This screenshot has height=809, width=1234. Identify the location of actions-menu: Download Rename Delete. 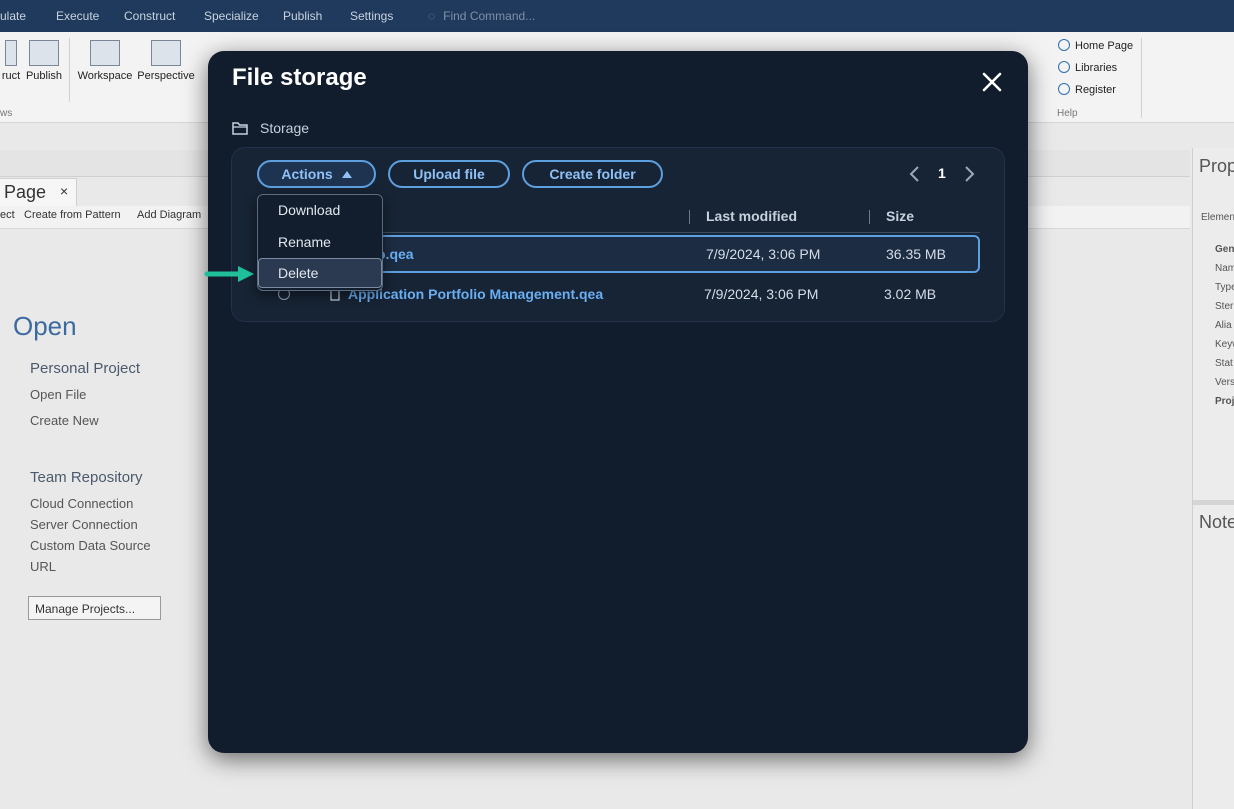
(320, 242).